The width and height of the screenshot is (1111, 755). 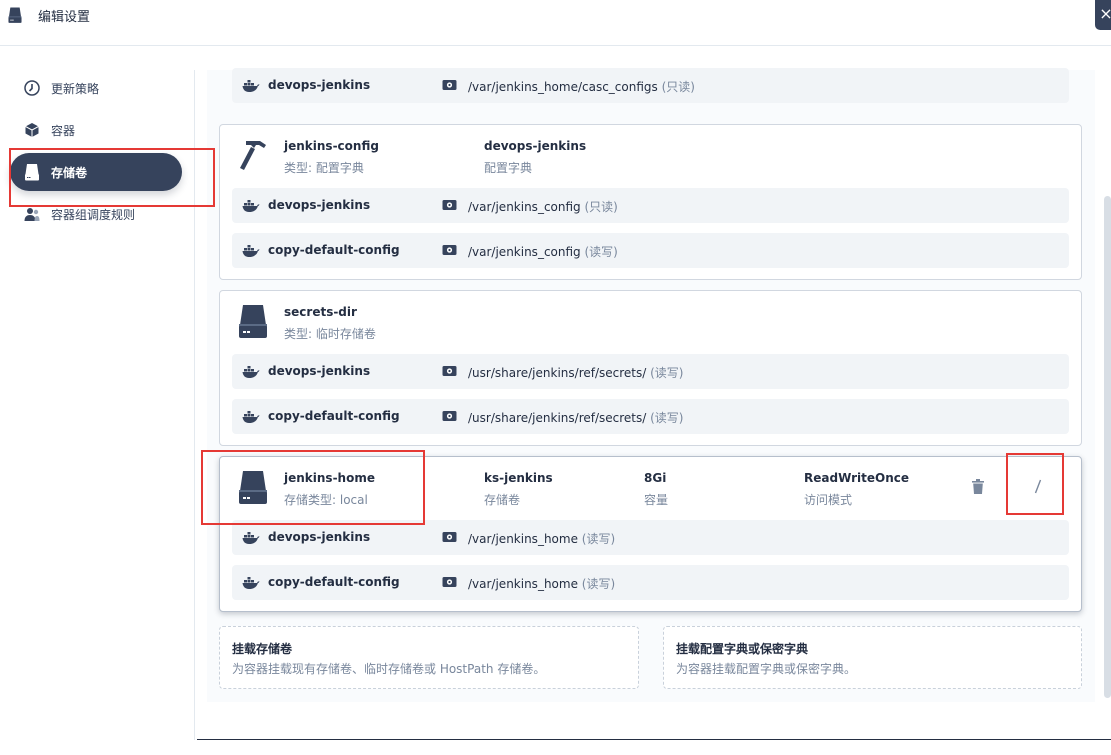 What do you see at coordinates (331, 146) in the screenshot?
I see `volume-name: jenkins-config` at bounding box center [331, 146].